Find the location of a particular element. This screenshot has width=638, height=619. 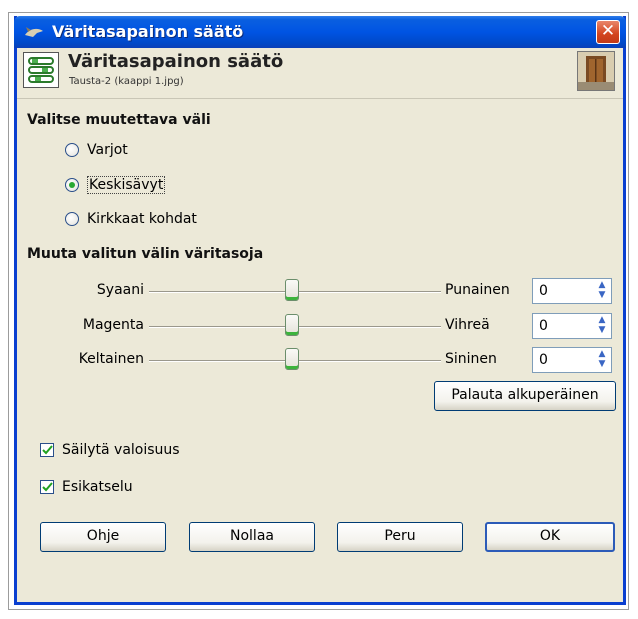

slider-left-label: Magenta is located at coordinates (113, 325).